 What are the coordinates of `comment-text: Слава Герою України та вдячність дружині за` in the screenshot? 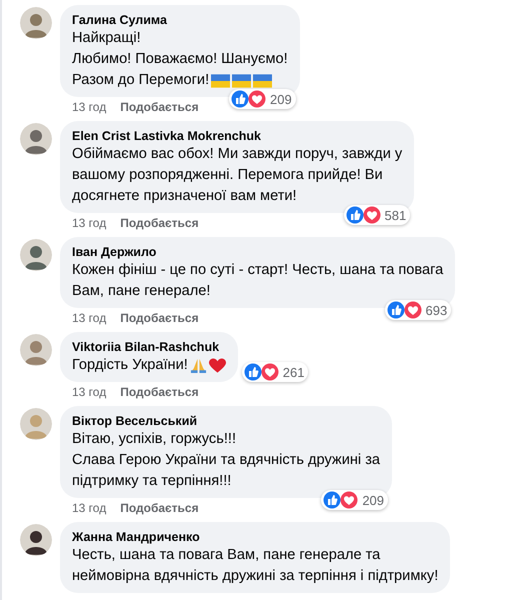 It's located at (226, 460).